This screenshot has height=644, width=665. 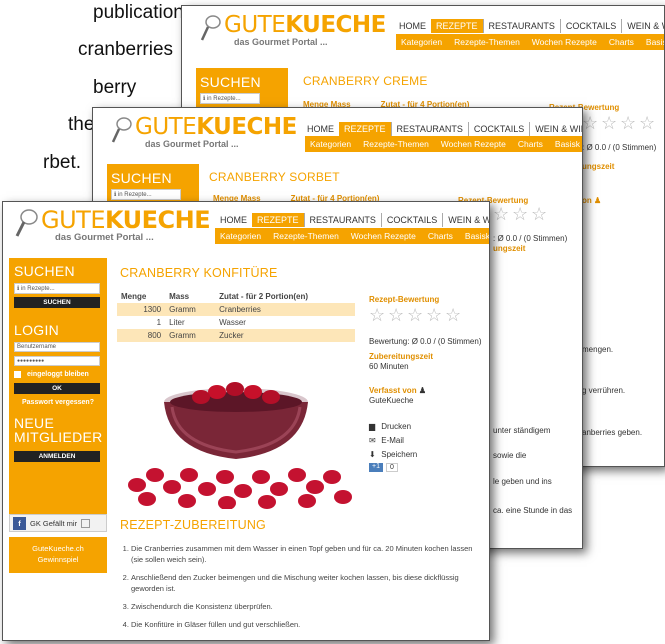 I want to click on cell-zutat: Wasser, so click(x=232, y=322).